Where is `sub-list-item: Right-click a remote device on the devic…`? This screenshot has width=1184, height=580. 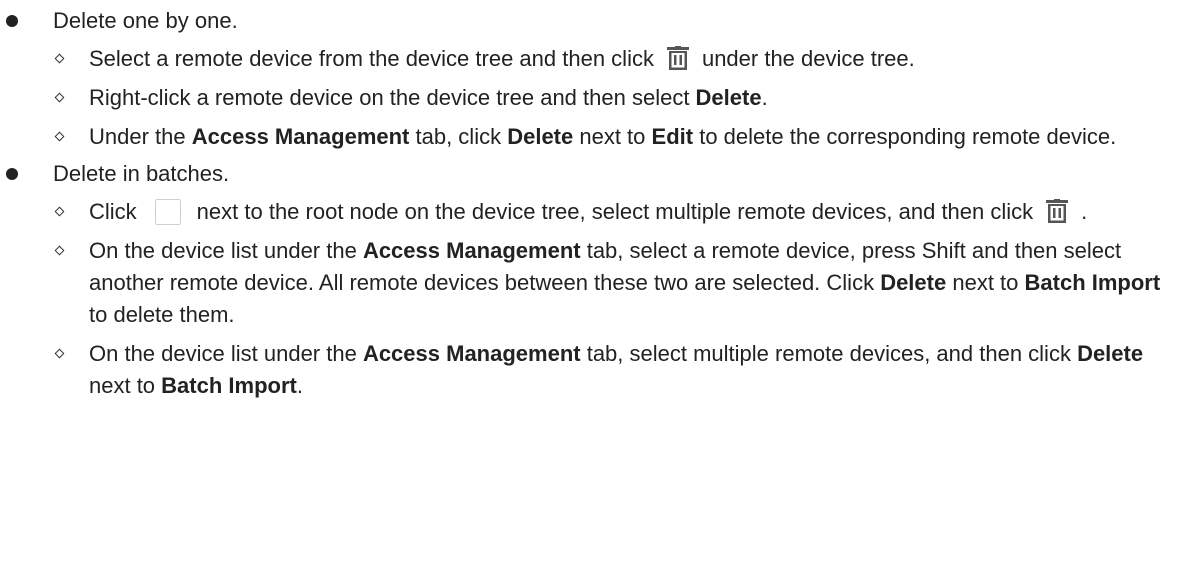 sub-list-item: Right-click a remote device on the devic… is located at coordinates (618, 98).